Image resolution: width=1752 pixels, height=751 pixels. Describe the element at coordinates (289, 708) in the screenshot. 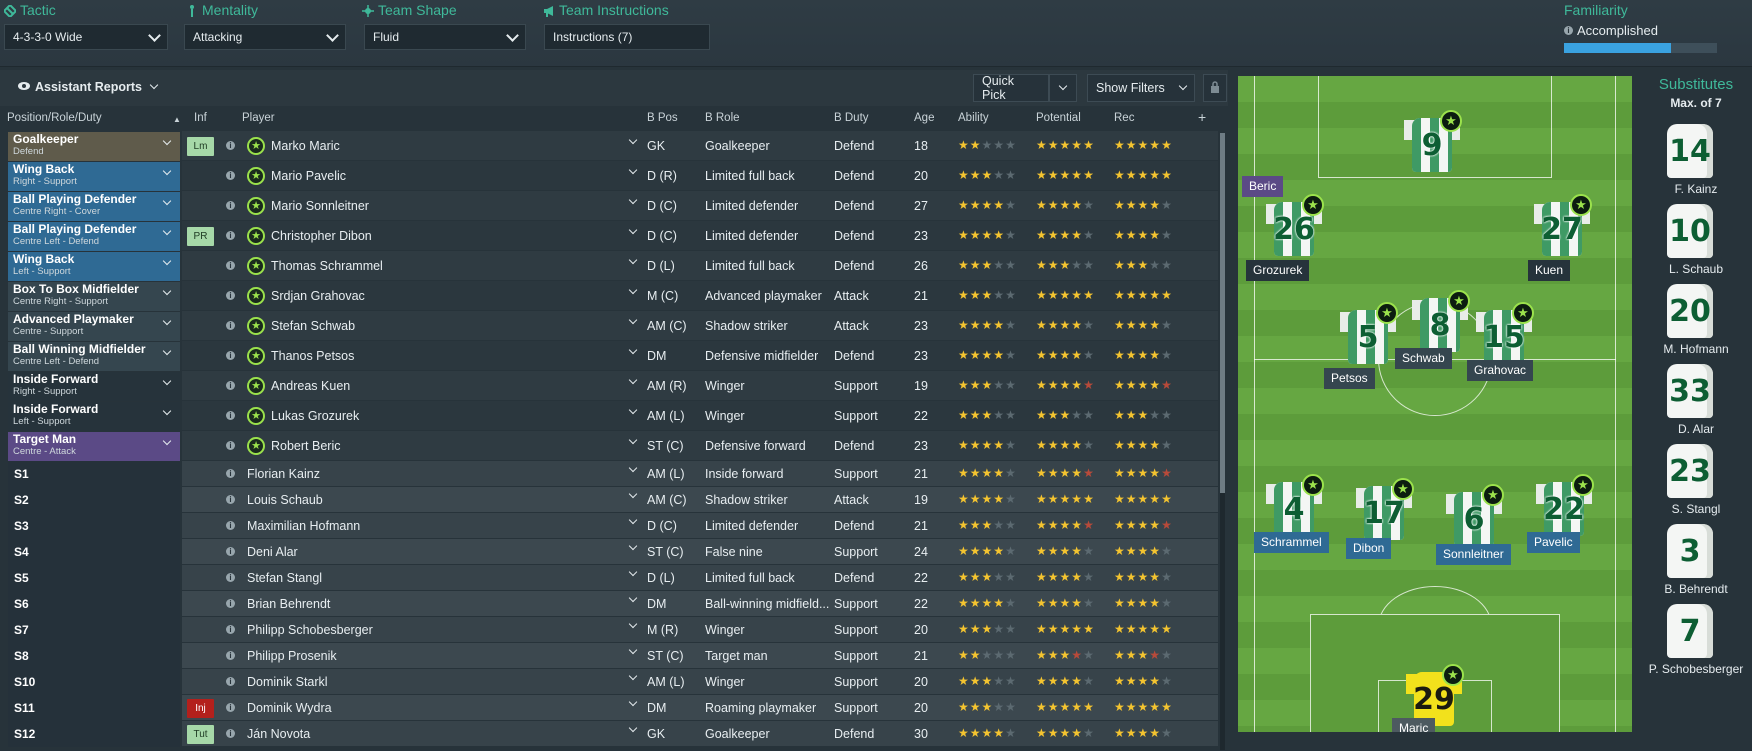

I see `player-name: Dominik Wydra` at that location.